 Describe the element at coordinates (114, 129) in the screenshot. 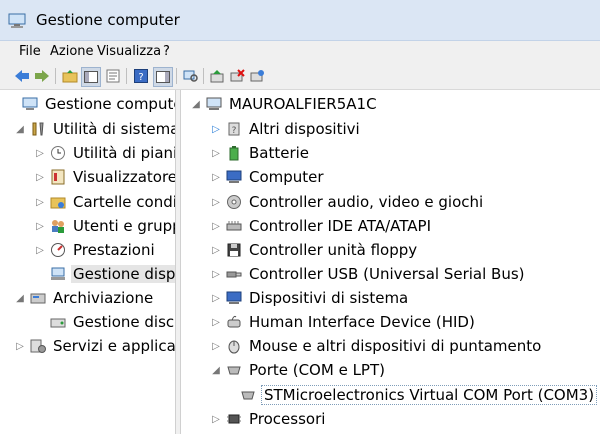

I see `tree-label: Utilità di sistema` at that location.